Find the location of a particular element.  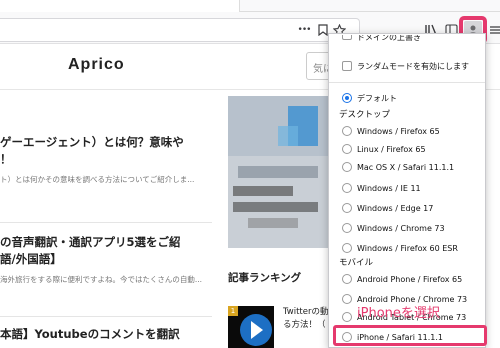

iphone-option-highlight is located at coordinates (410, 335).